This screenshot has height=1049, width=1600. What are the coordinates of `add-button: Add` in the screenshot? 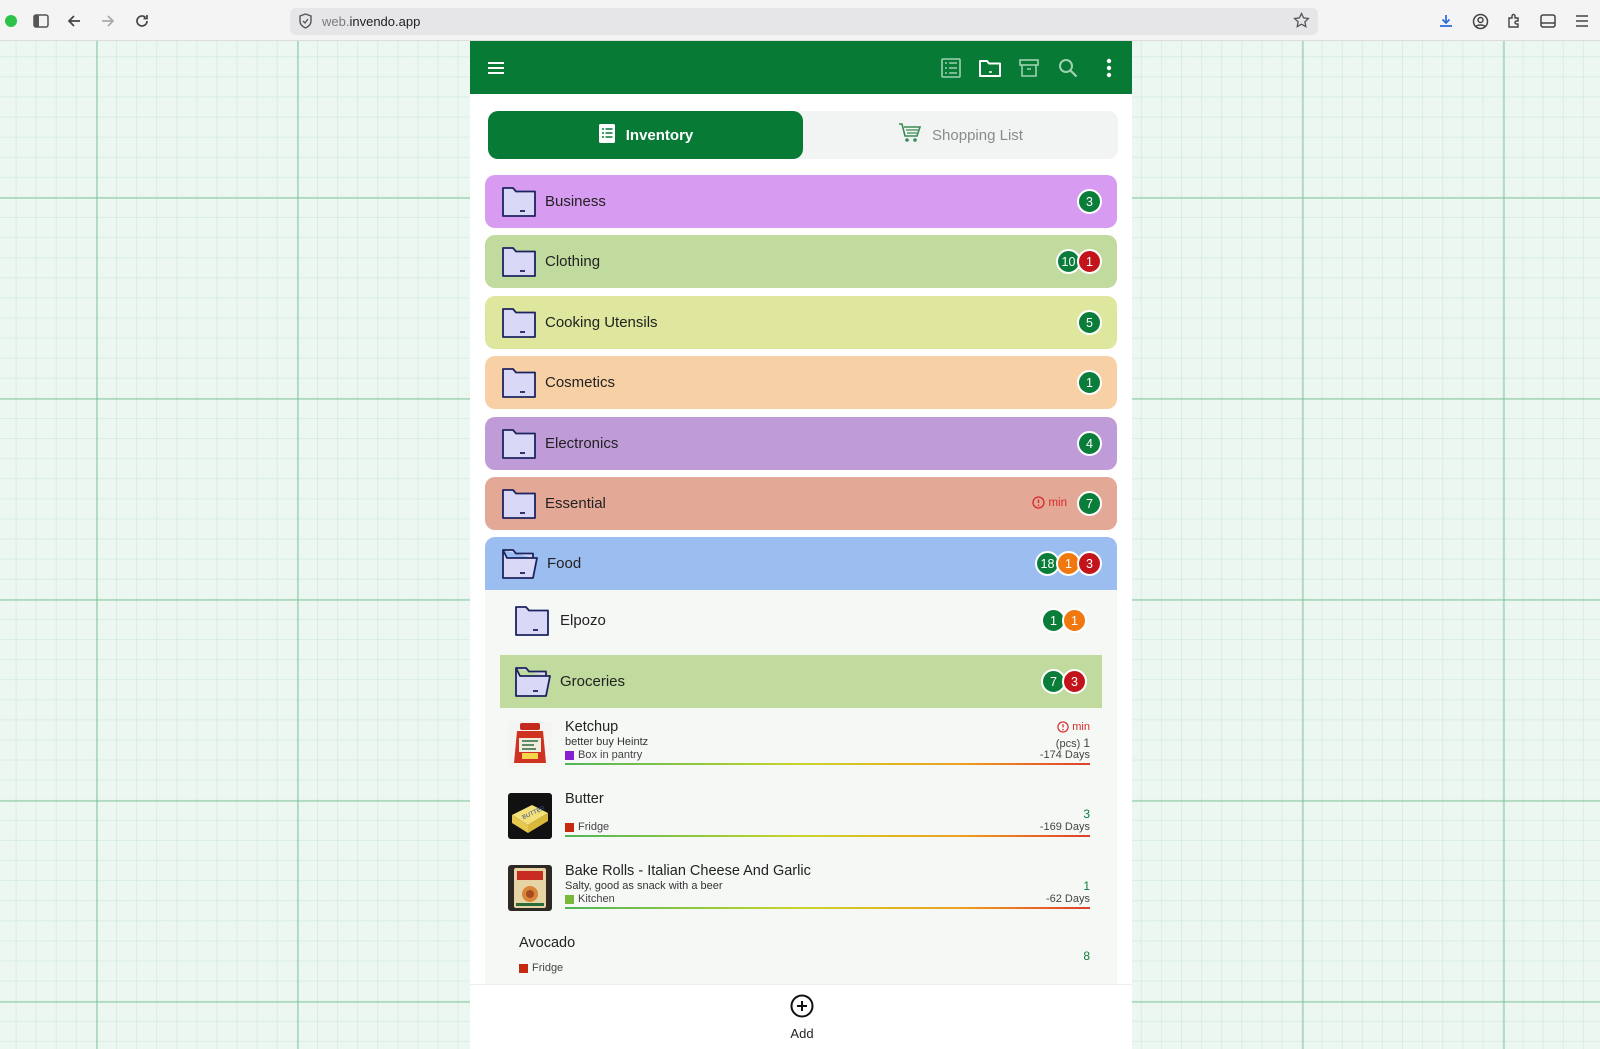 It's located at (802, 1017).